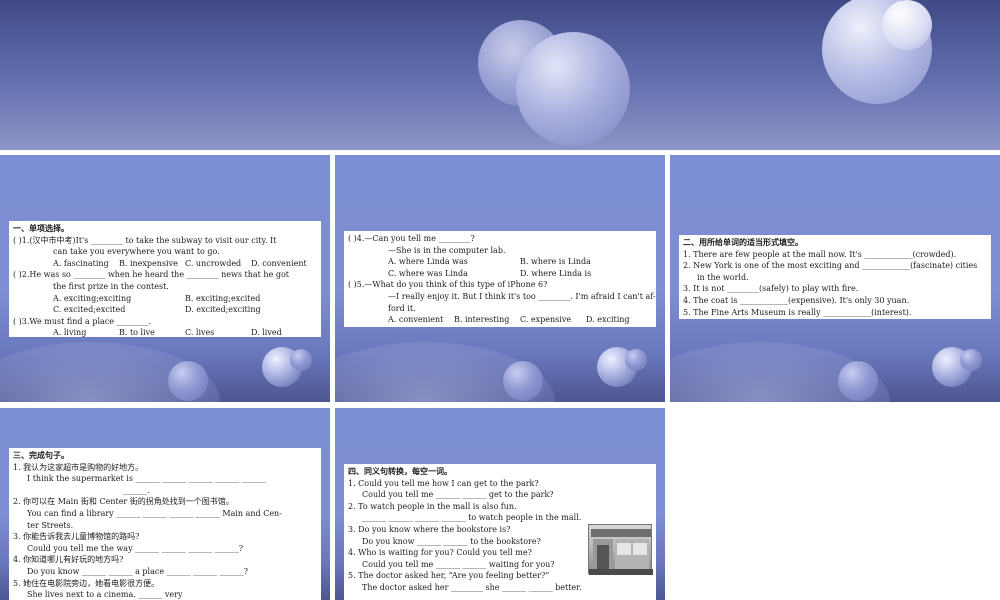 This screenshot has width=1000, height=600. Describe the element at coordinates (608, 320) in the screenshot. I see `option-d: D. exciting` at that location.